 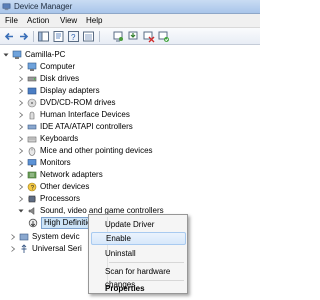 I want to click on uninstall-icon, so click(x=149, y=37).